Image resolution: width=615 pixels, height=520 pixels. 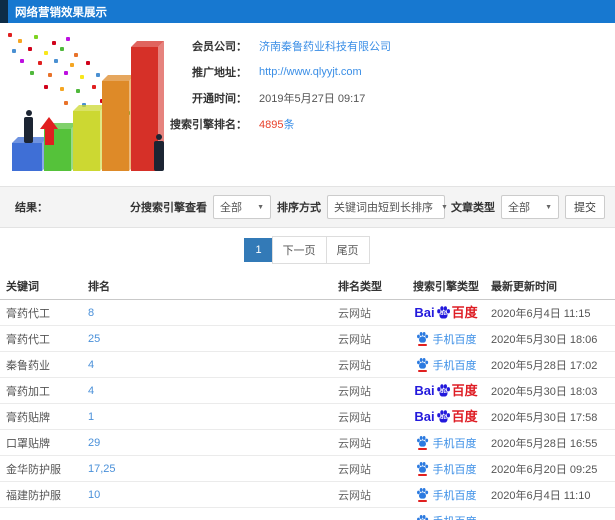 I want to click on company-name-link: 济南秦鲁药业科技有限公司, so click(x=319, y=46).